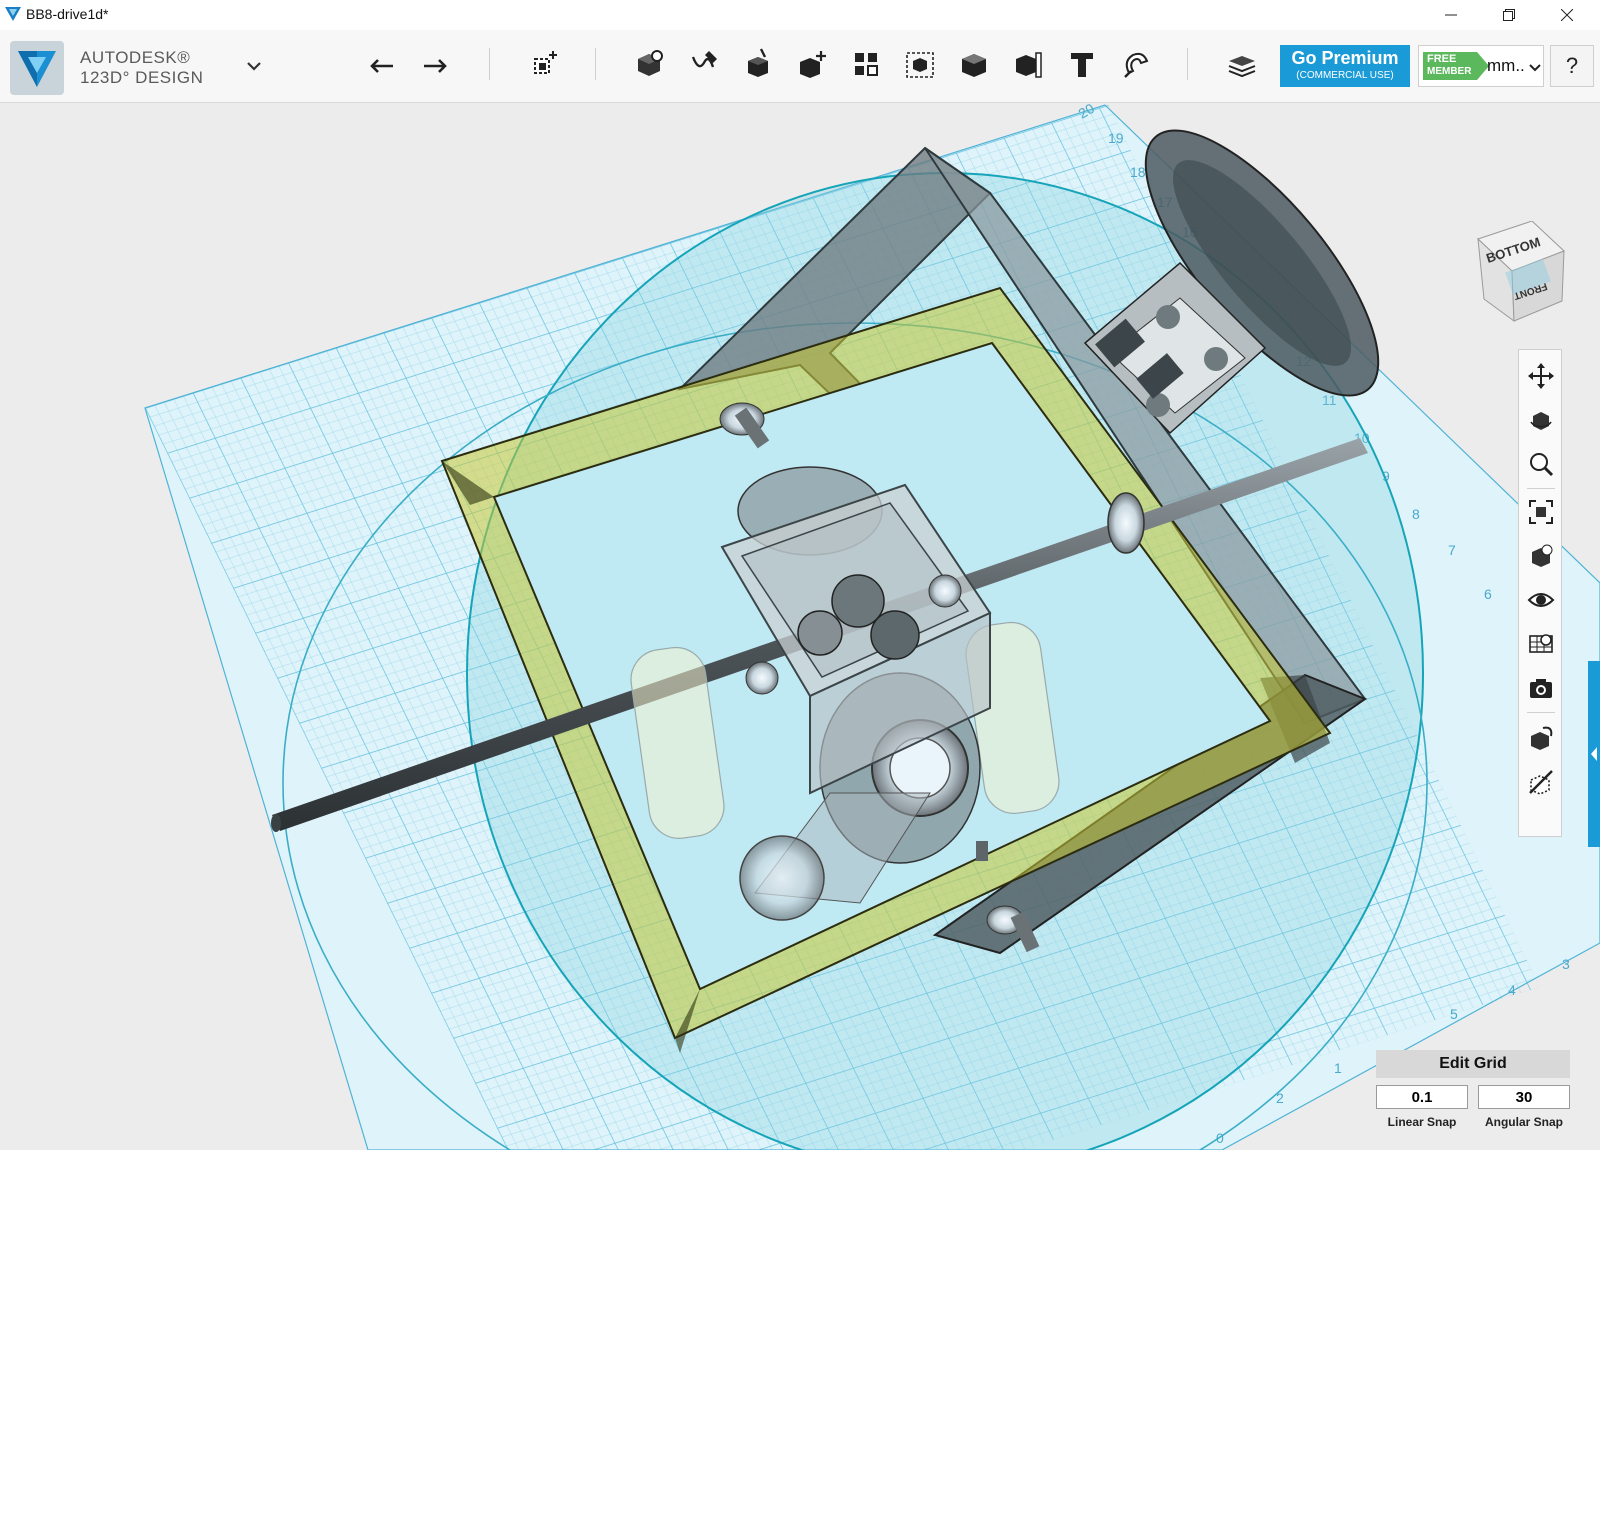 The height and width of the screenshot is (1536, 1600). I want to click on side-panel-toggle, so click(1594, 754).